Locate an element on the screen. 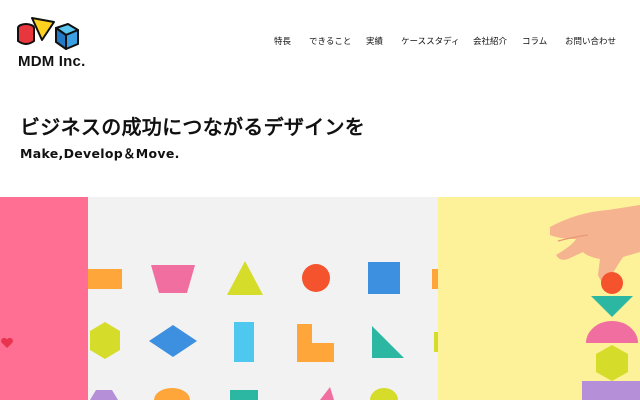  shape-cyan-bar is located at coordinates (244, 342).